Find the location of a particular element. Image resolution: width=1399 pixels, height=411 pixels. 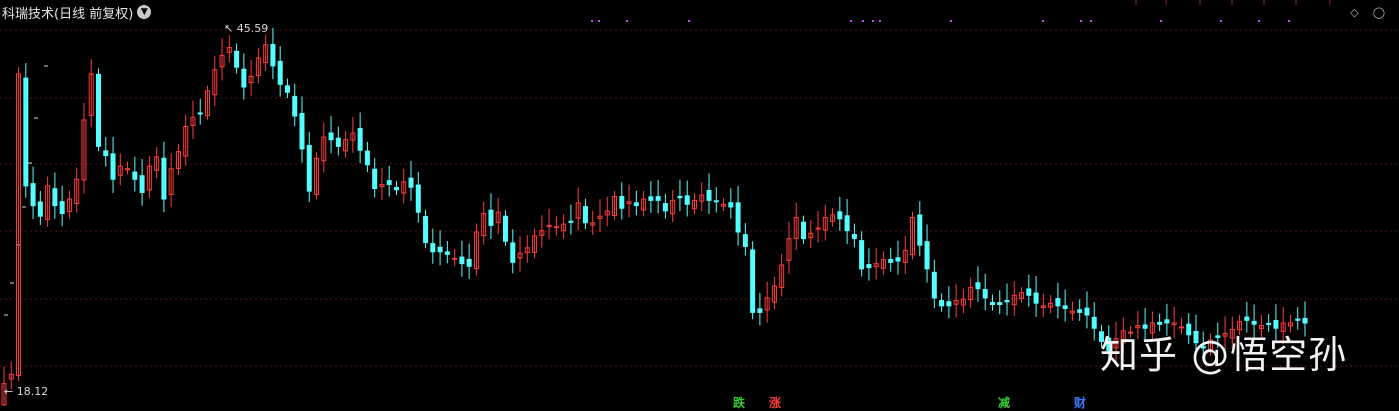

chevron-down-icon: ▼ is located at coordinates (144, 12).